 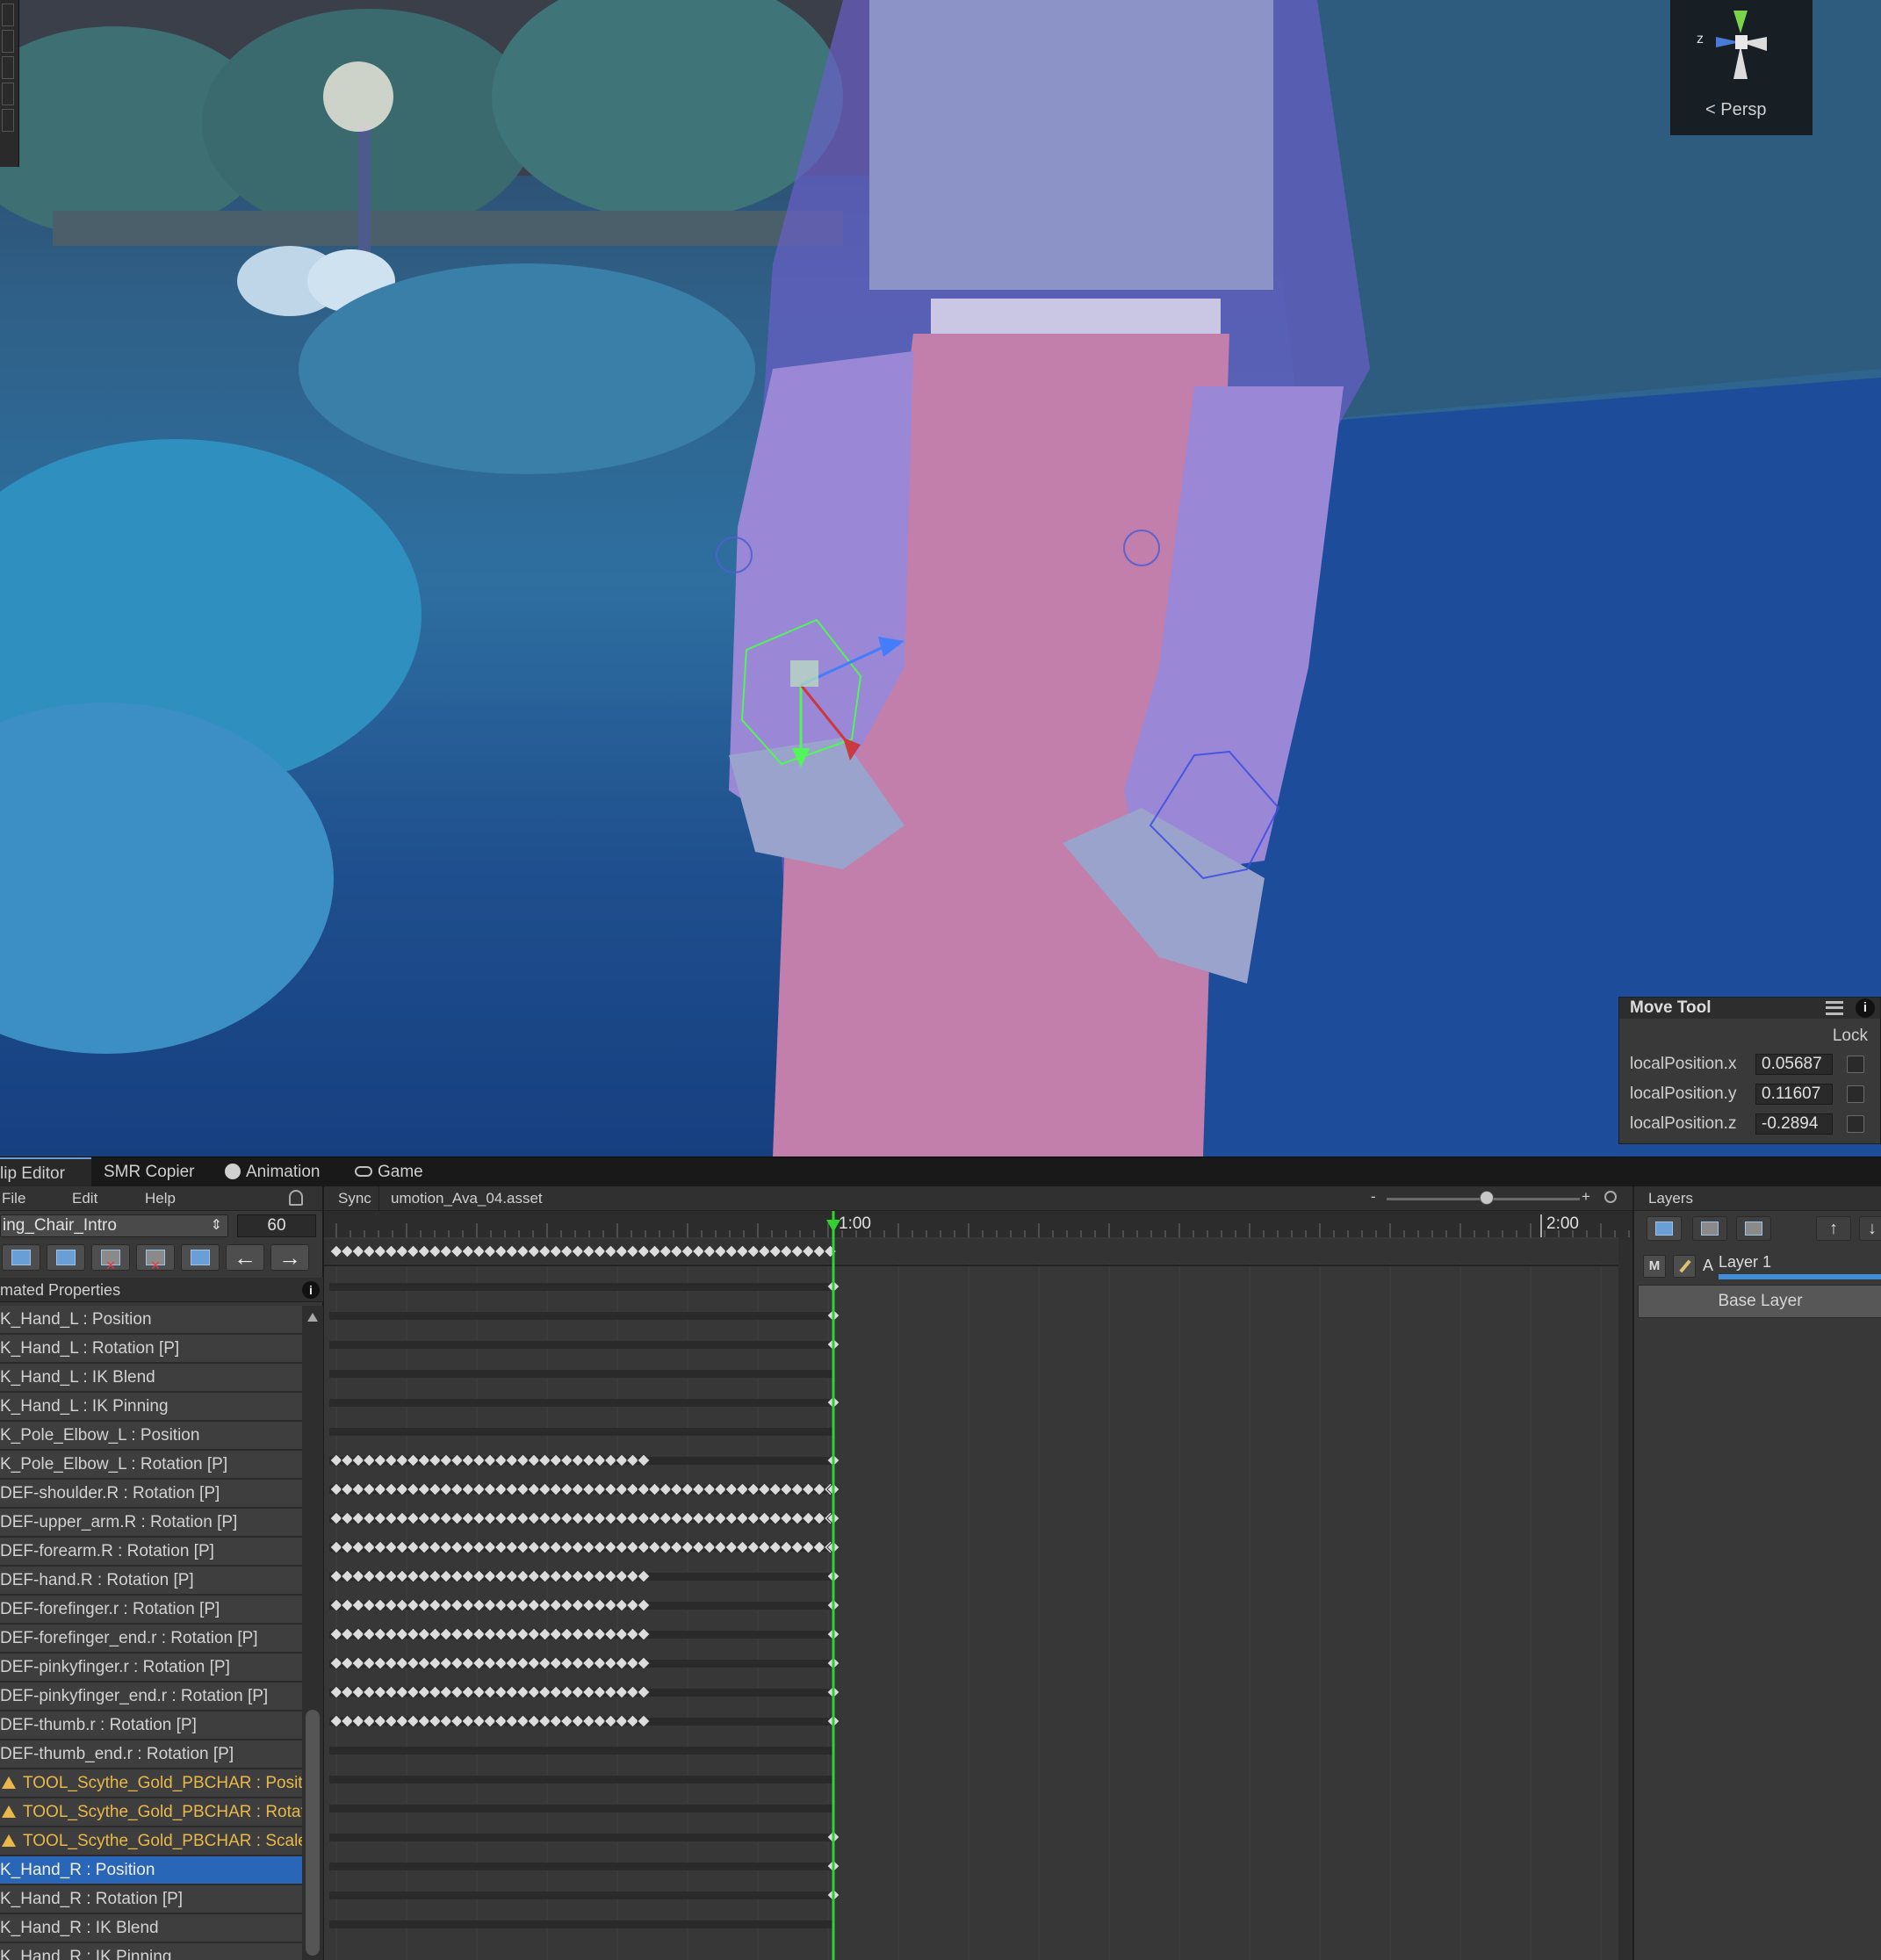 I want to click on duplicate-clip-button, so click(x=66, y=1257).